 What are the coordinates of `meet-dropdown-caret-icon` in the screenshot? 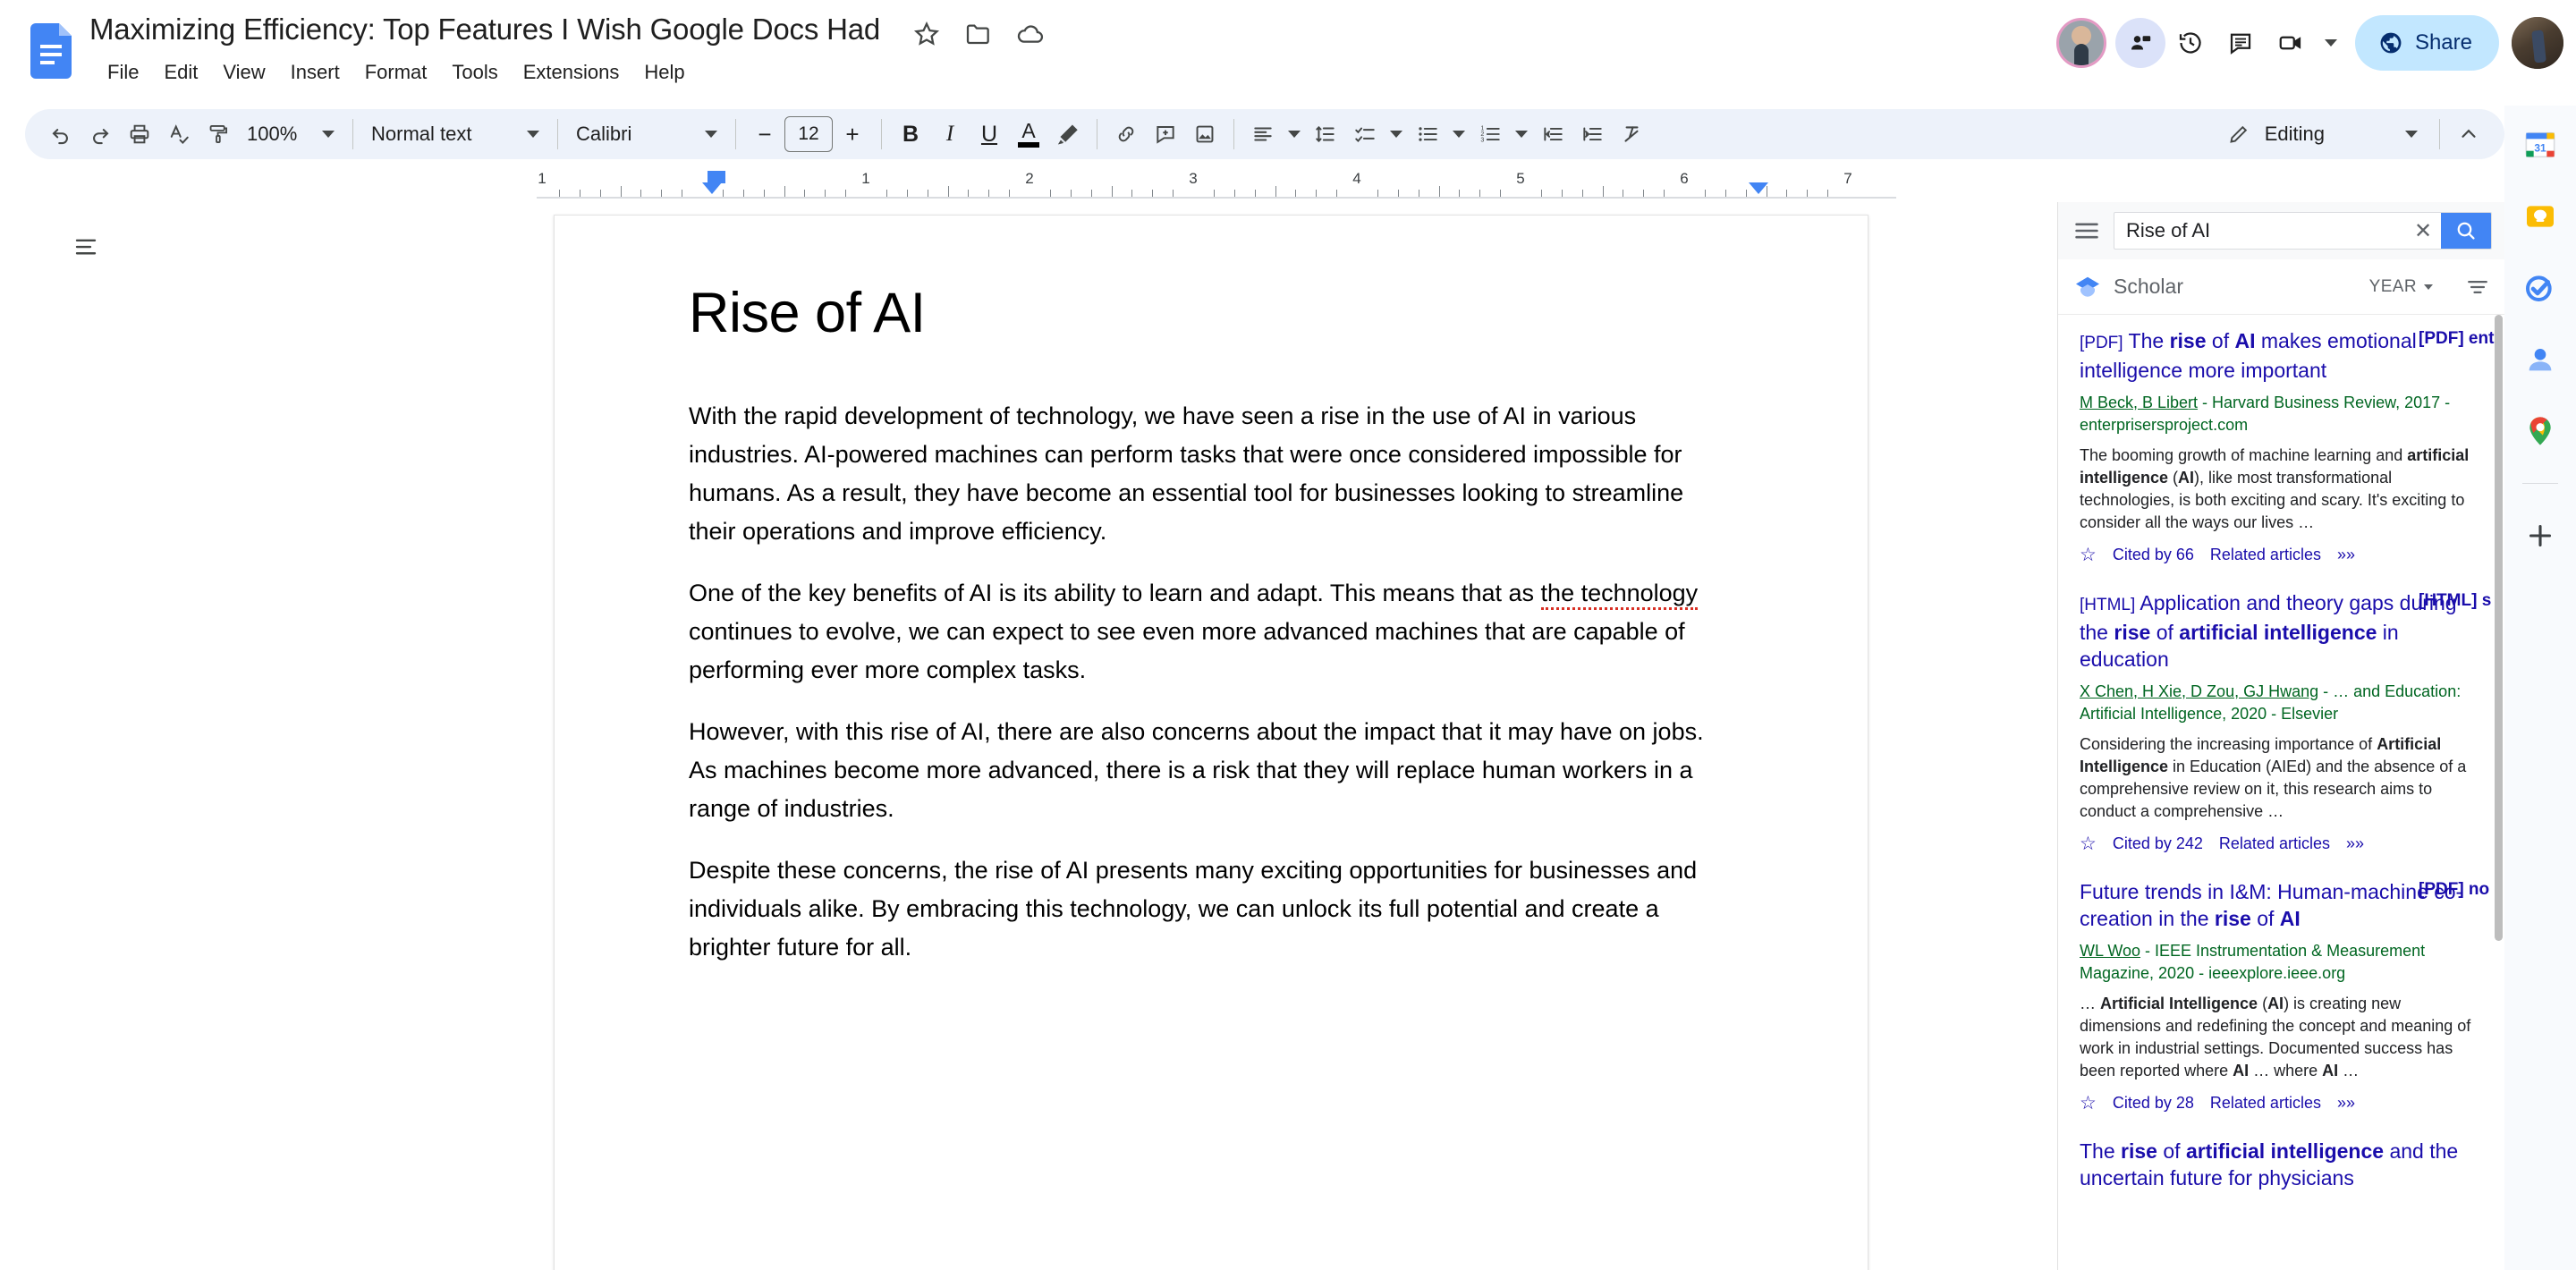 It's located at (2331, 43).